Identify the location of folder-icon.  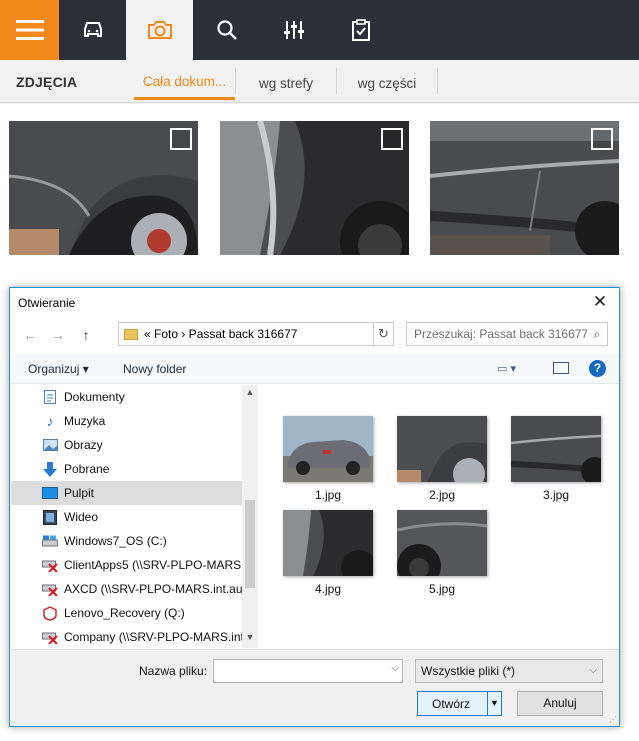
(131, 334).